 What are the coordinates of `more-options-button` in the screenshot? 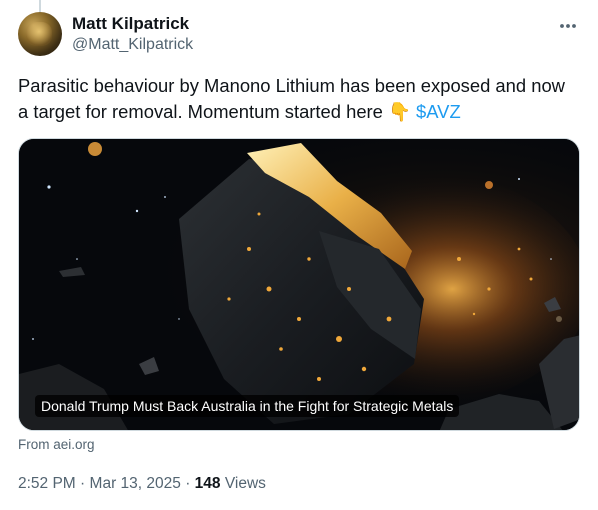 It's located at (568, 26).